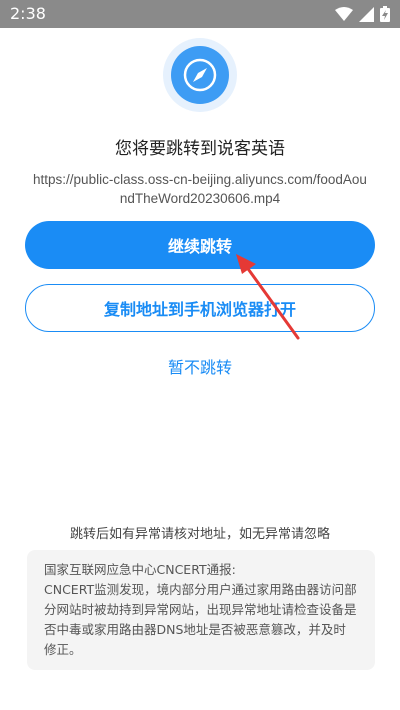 This screenshot has width=400, height=710. I want to click on signal-icon, so click(366, 14).